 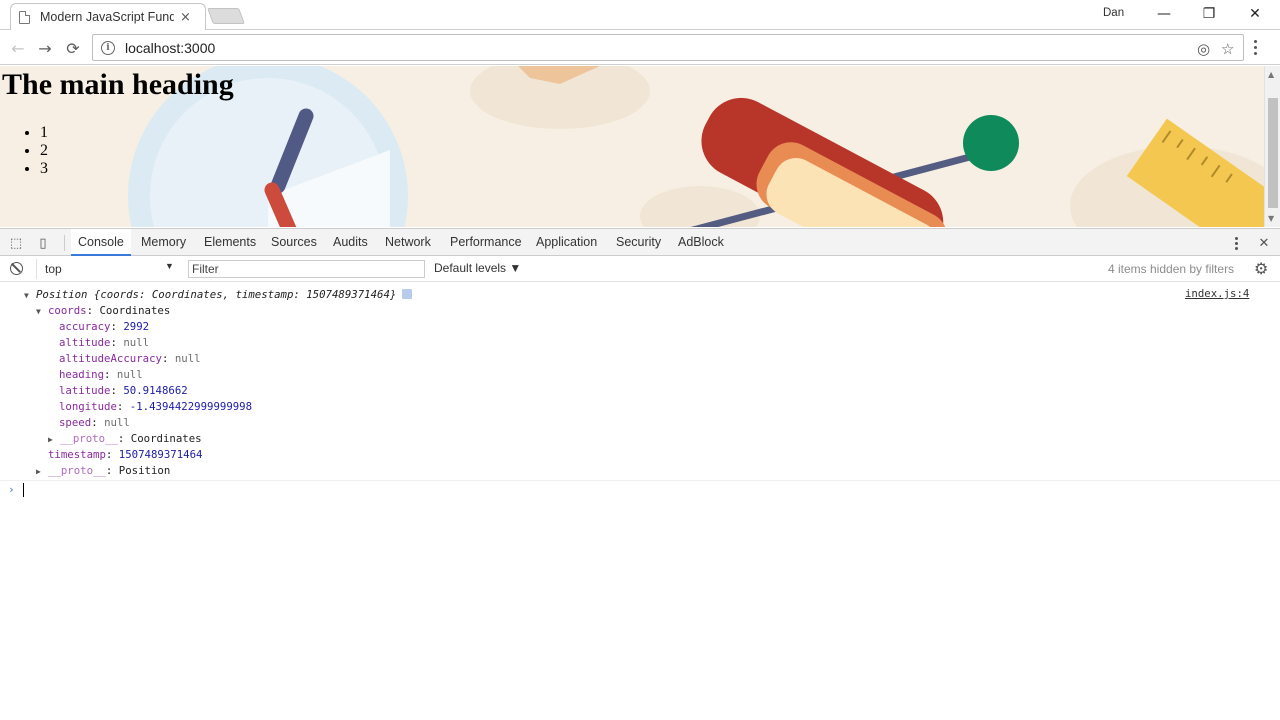 What do you see at coordinates (125, 454) in the screenshot?
I see `timestamp-row: timestamp: 1507489371464` at bounding box center [125, 454].